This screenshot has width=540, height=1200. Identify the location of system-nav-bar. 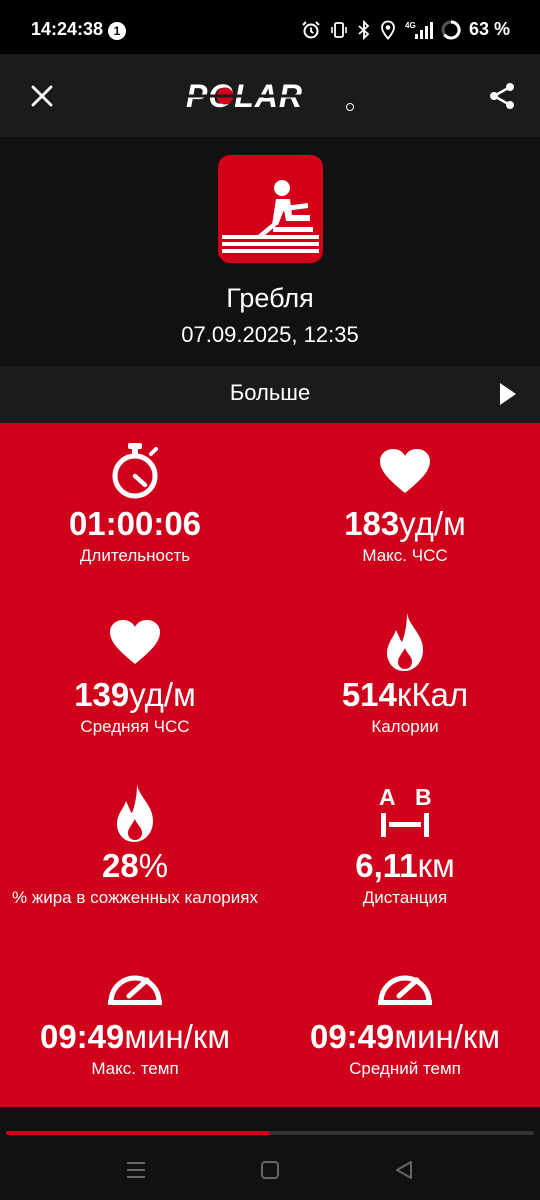
(270, 1168).